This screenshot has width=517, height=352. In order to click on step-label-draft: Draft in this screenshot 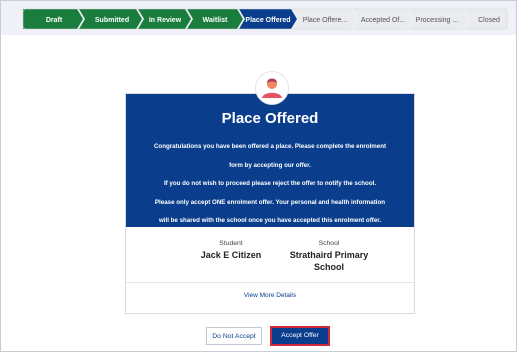, I will do `click(54, 20)`.